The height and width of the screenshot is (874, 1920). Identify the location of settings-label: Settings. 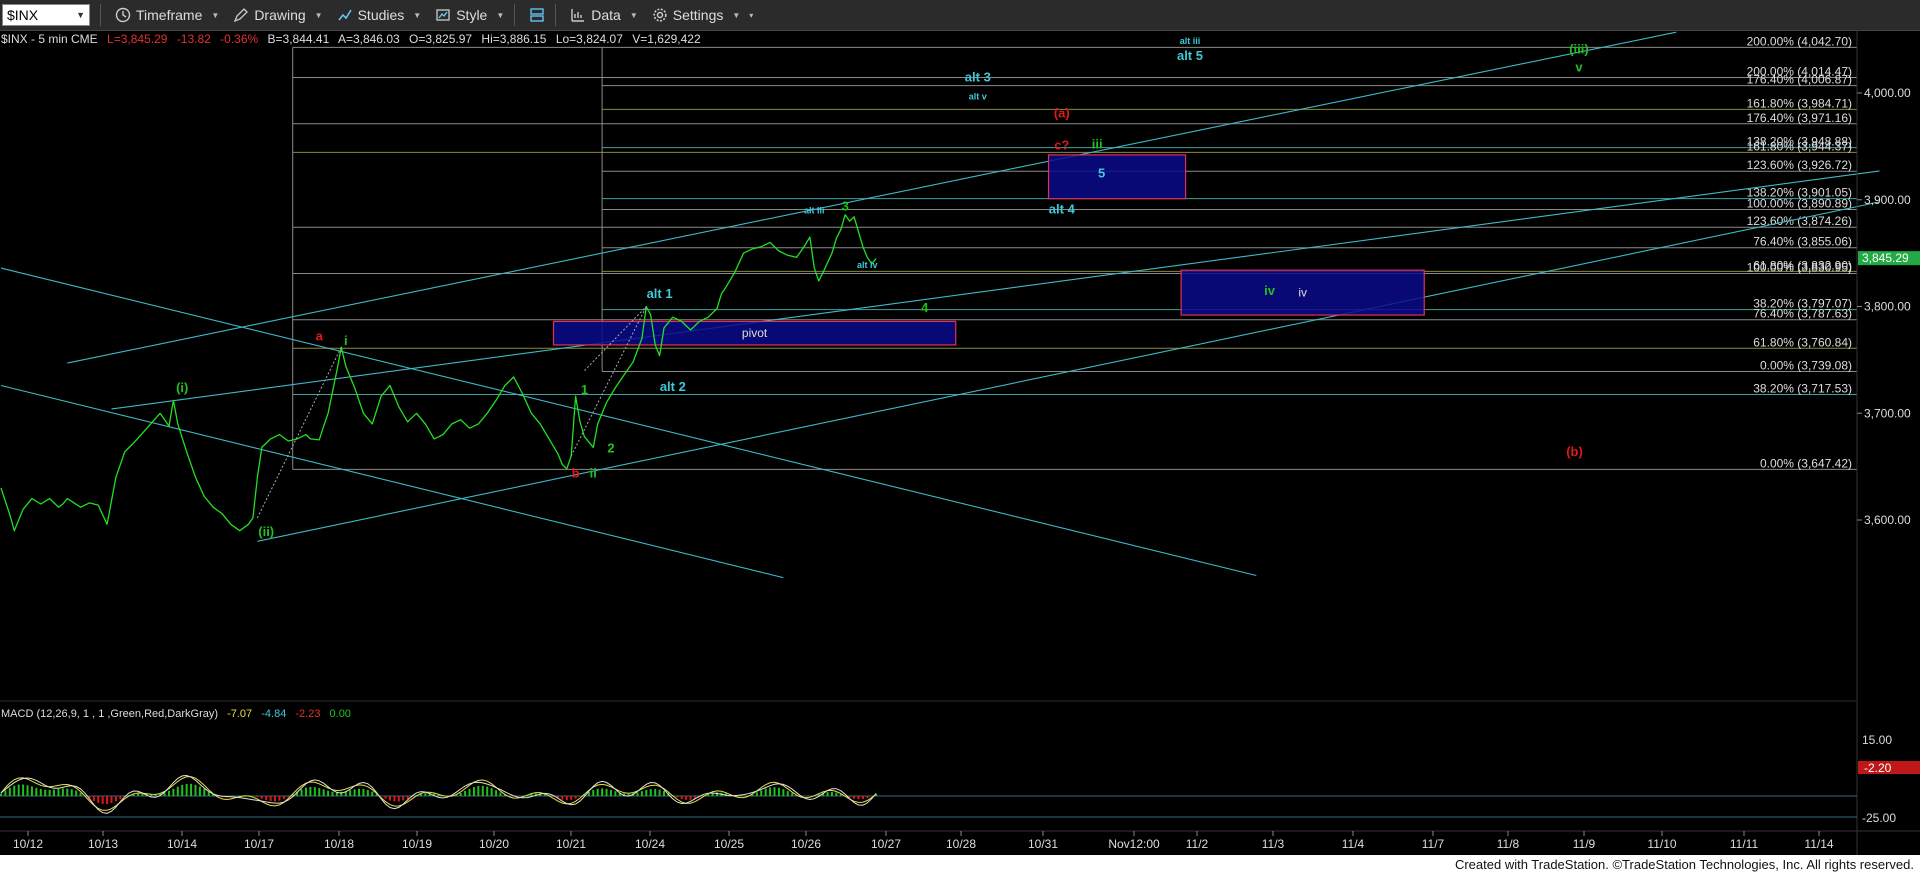
(698, 15).